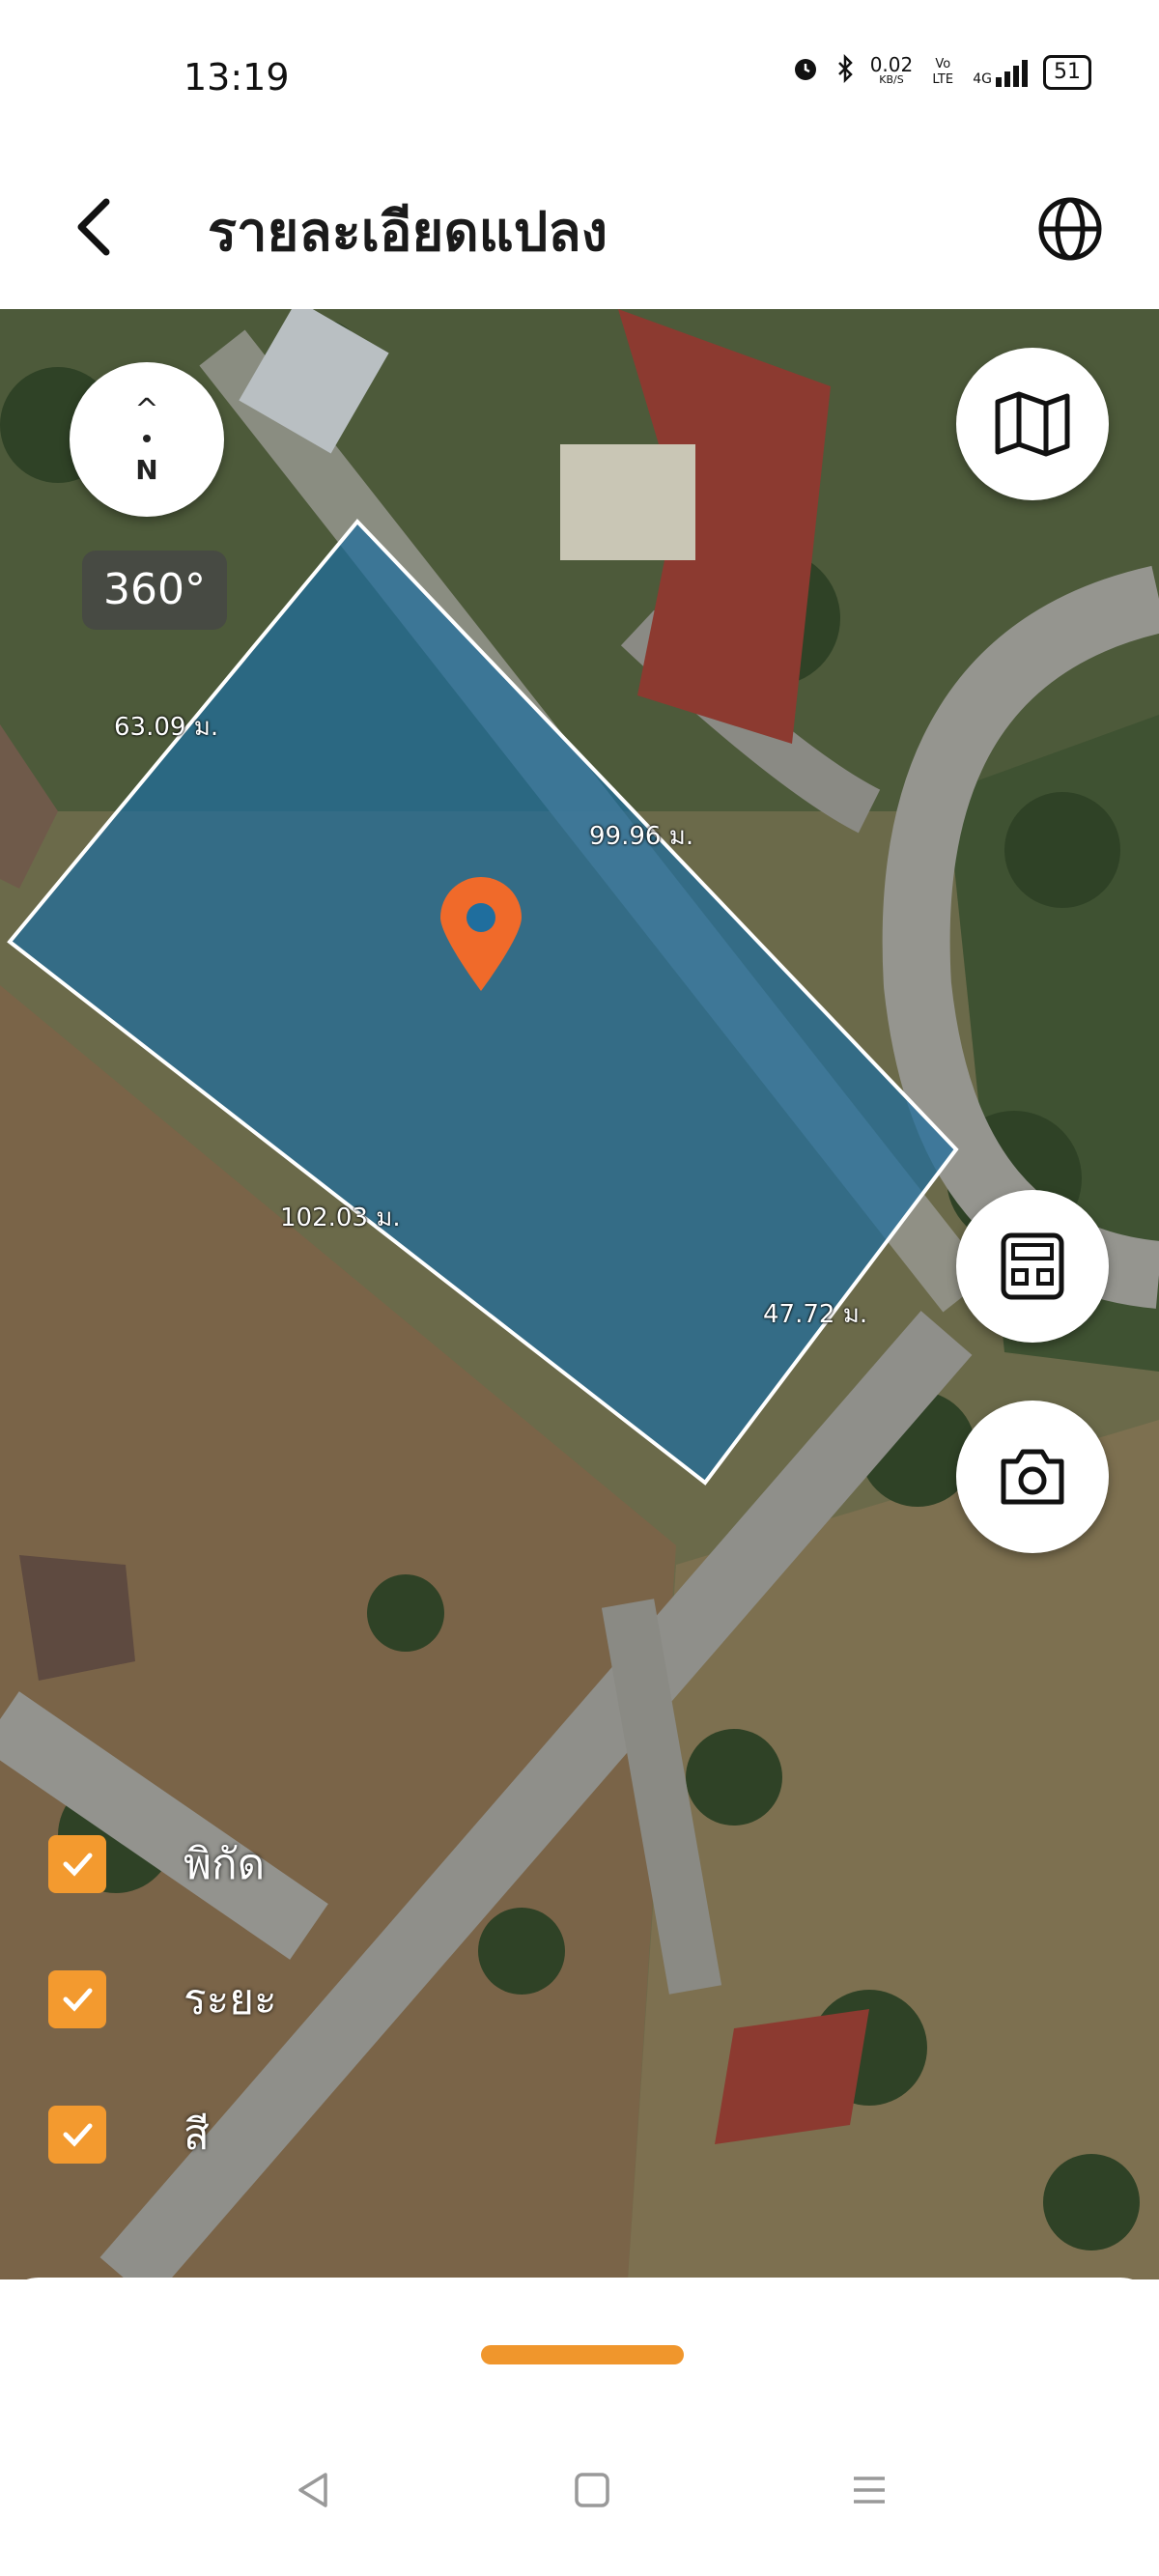 This screenshot has height=2576, width=1159. I want to click on legend-label: พิกัด, so click(225, 1864).